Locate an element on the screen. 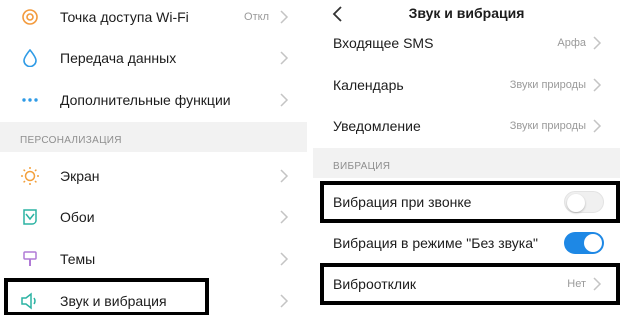 The width and height of the screenshot is (620, 315). settings-item-data-usage: Передача данных is located at coordinates (153, 58).